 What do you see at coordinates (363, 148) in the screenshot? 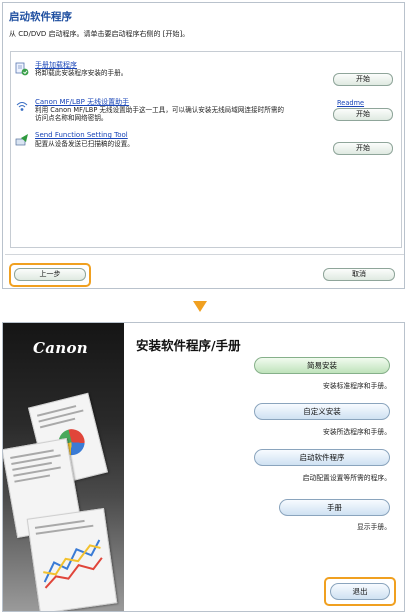
I see `start-send-function-button: 开始` at bounding box center [363, 148].